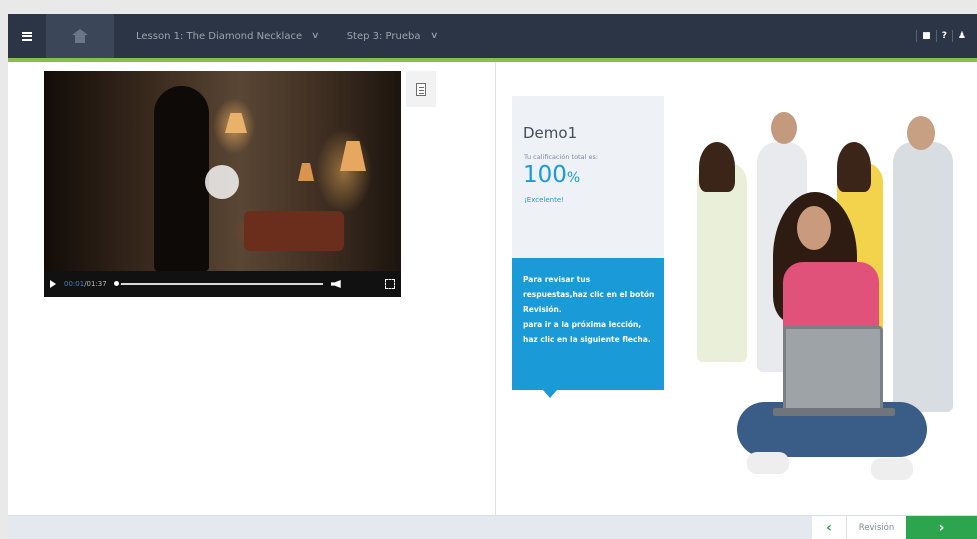  I want to click on document-icon, so click(421, 89).